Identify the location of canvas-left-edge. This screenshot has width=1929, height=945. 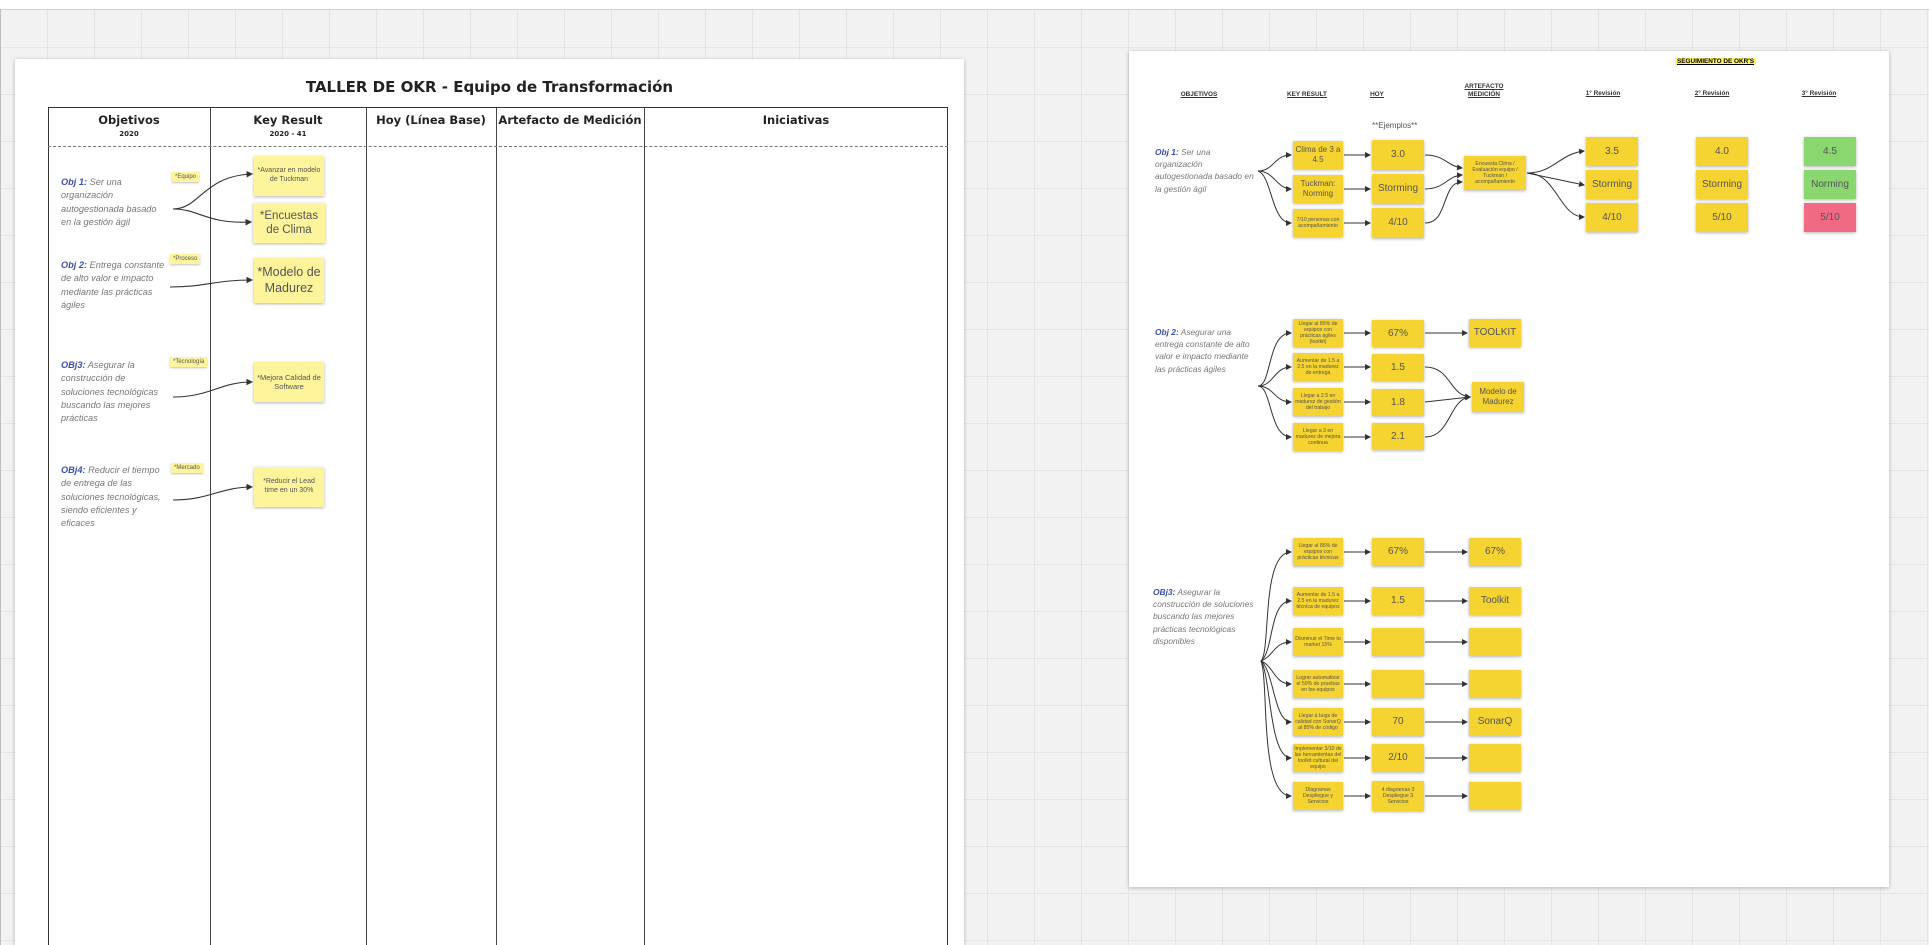
(0, 477).